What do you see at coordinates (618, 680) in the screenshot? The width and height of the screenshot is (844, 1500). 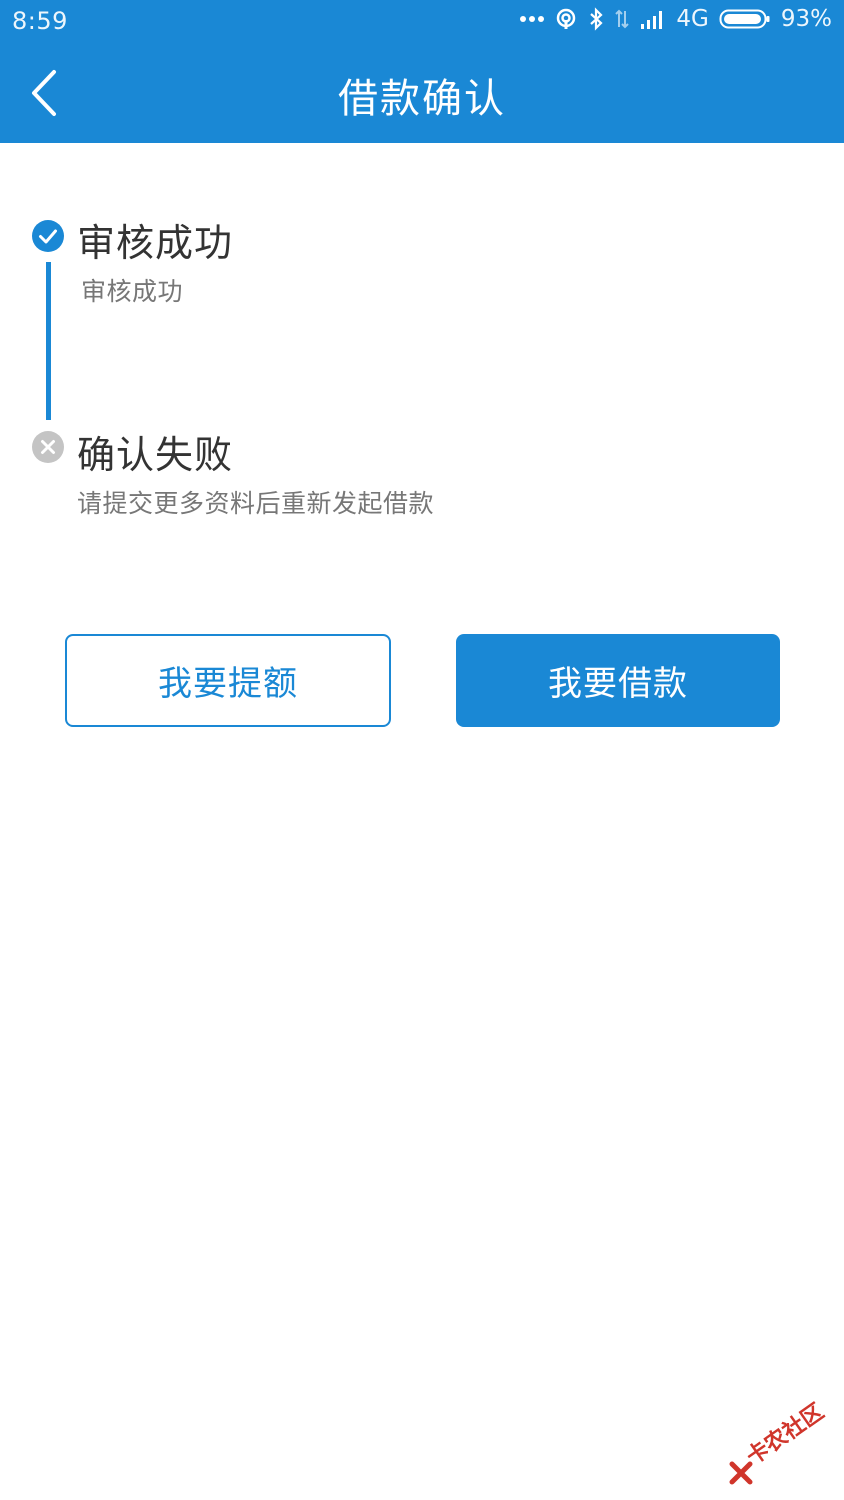 I see `borrow-button: 我要借款` at bounding box center [618, 680].